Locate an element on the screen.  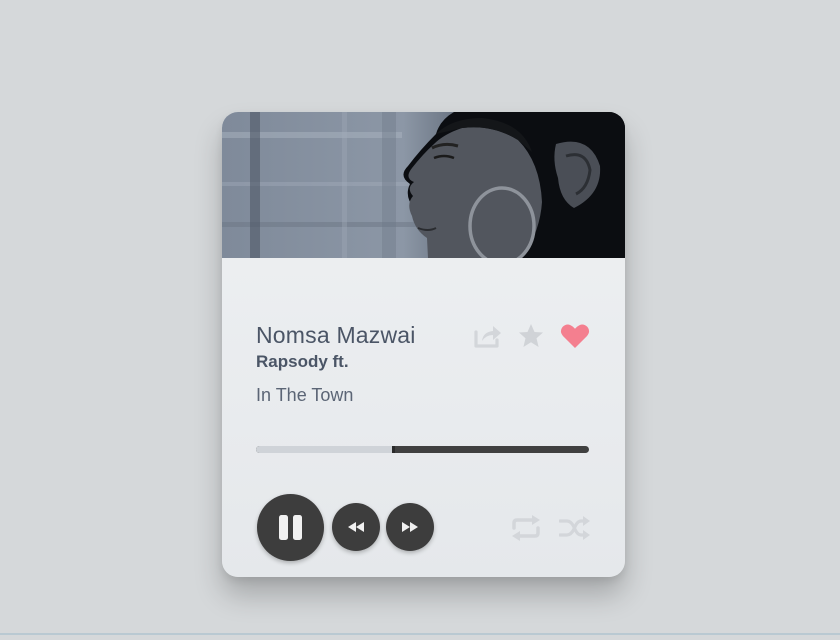
pause-button is located at coordinates (290, 527).